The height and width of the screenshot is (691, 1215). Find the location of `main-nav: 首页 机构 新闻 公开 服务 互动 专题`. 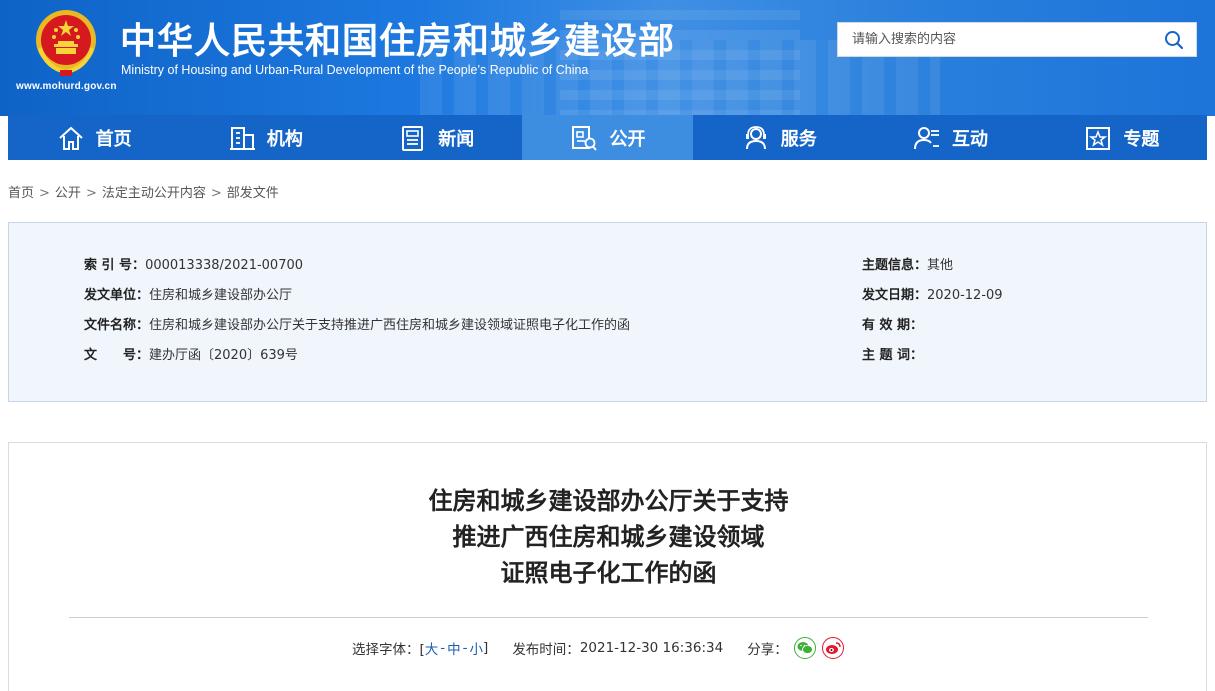

main-nav: 首页 机构 新闻 公开 服务 互动 专题 is located at coordinates (607, 137).